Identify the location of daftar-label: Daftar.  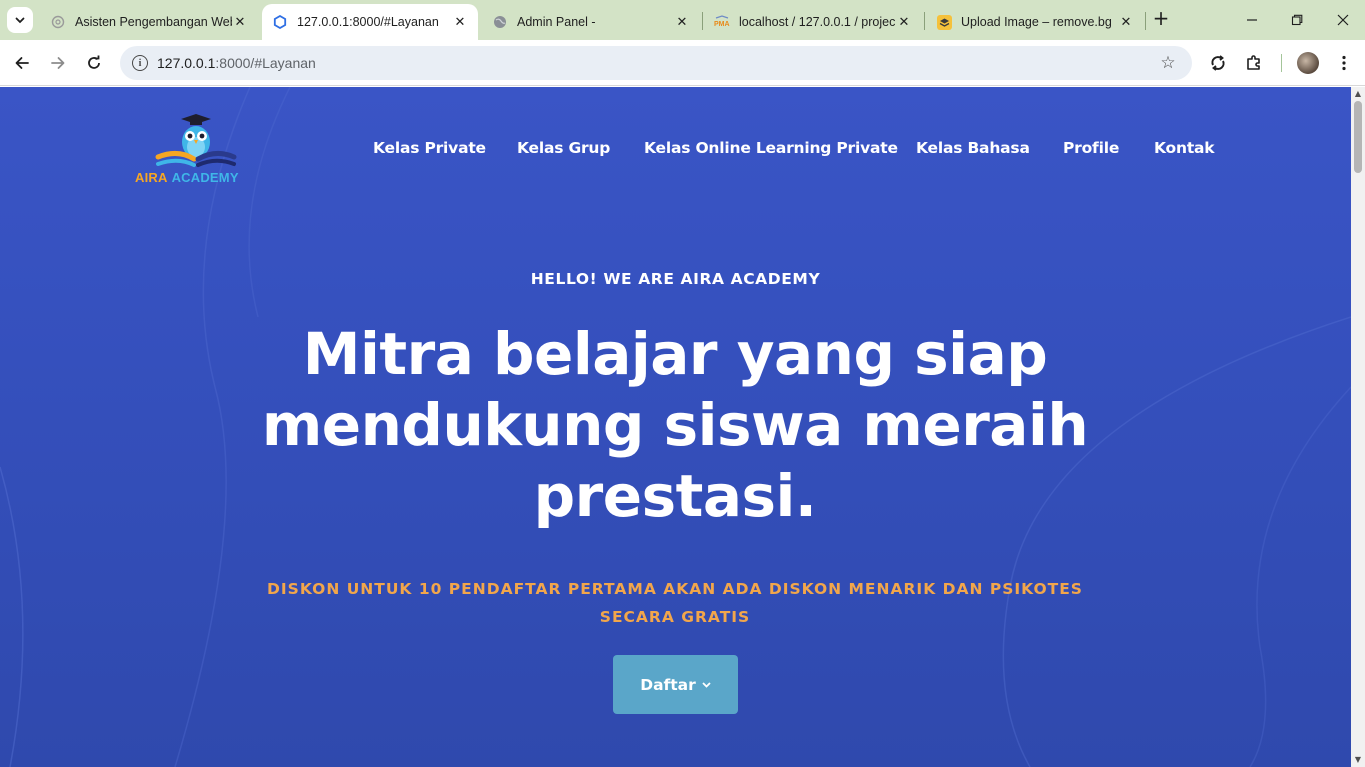
(668, 684).